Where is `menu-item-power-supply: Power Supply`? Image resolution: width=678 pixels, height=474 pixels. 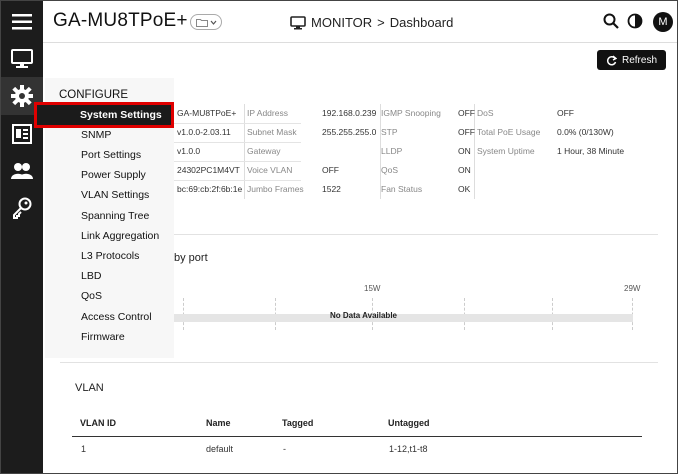
menu-item-power-supply: Power Supply is located at coordinates (113, 175).